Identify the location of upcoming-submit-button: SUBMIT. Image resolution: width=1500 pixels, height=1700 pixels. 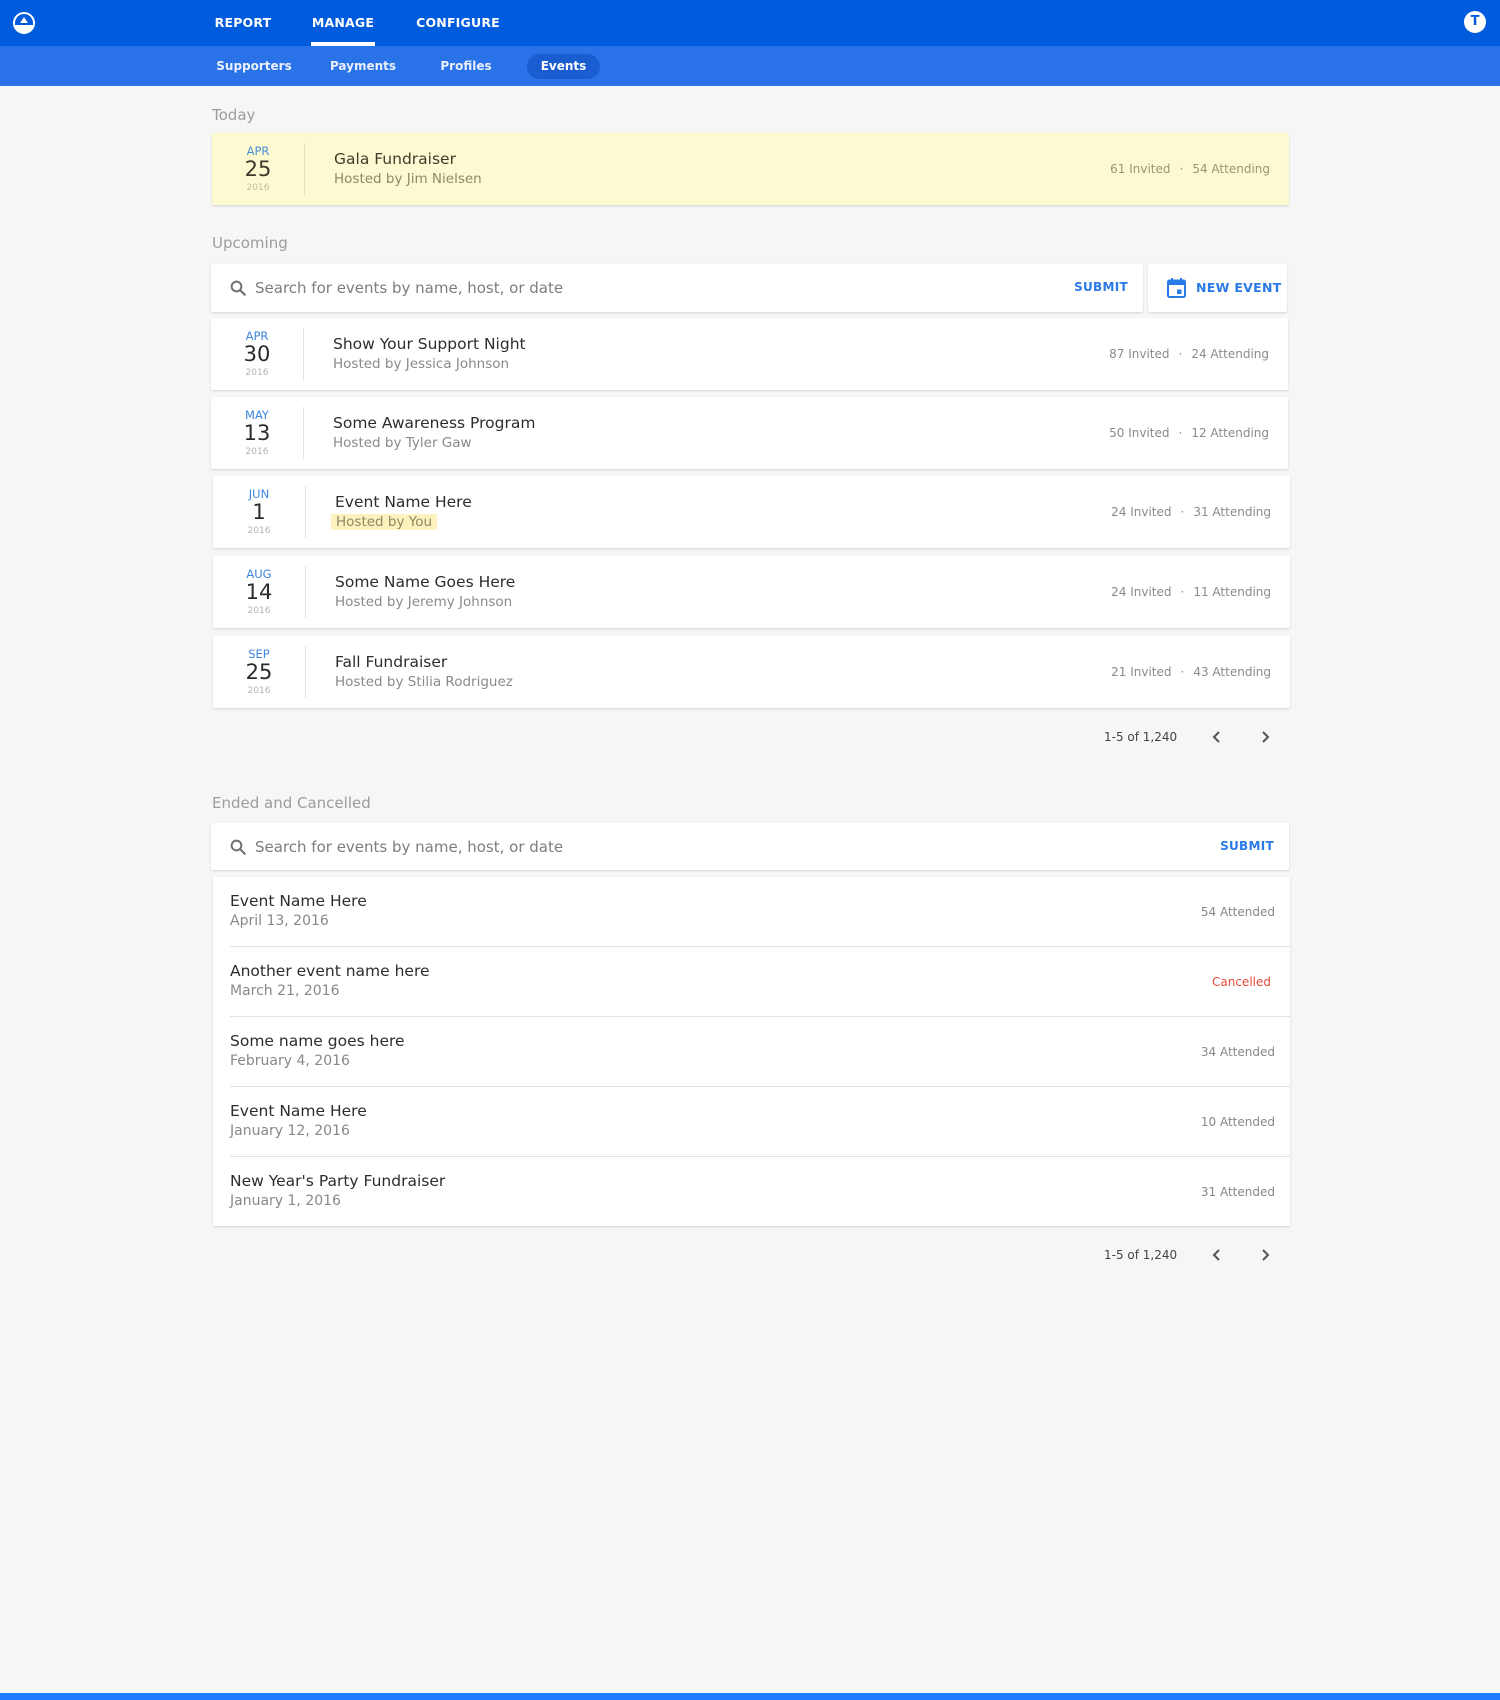
(1101, 288).